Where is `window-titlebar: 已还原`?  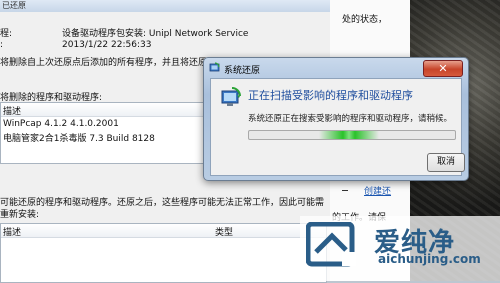
window-titlebar: 已还原 is located at coordinates (165, 6).